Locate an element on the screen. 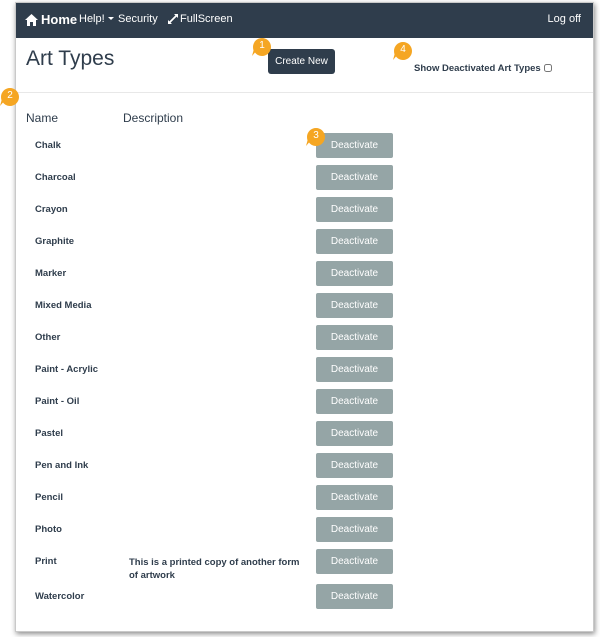  table-row: Pen and Ink Deactivate is located at coordinates (304, 472).